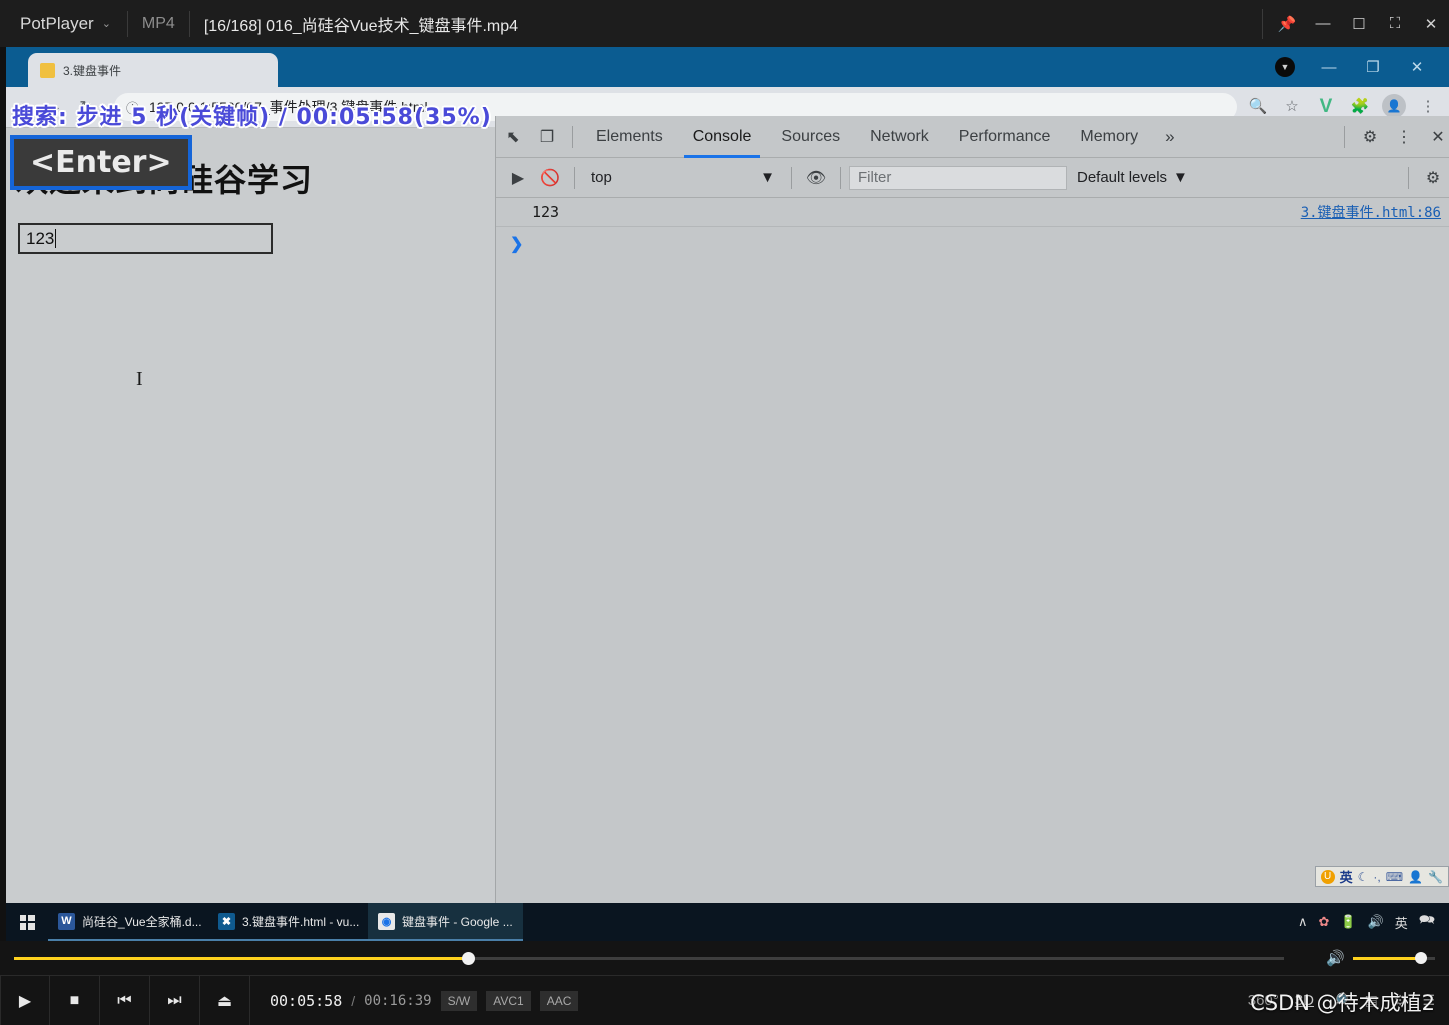  I want to click on devtools-settings-gear-icon: ⚙, so click(1370, 137).